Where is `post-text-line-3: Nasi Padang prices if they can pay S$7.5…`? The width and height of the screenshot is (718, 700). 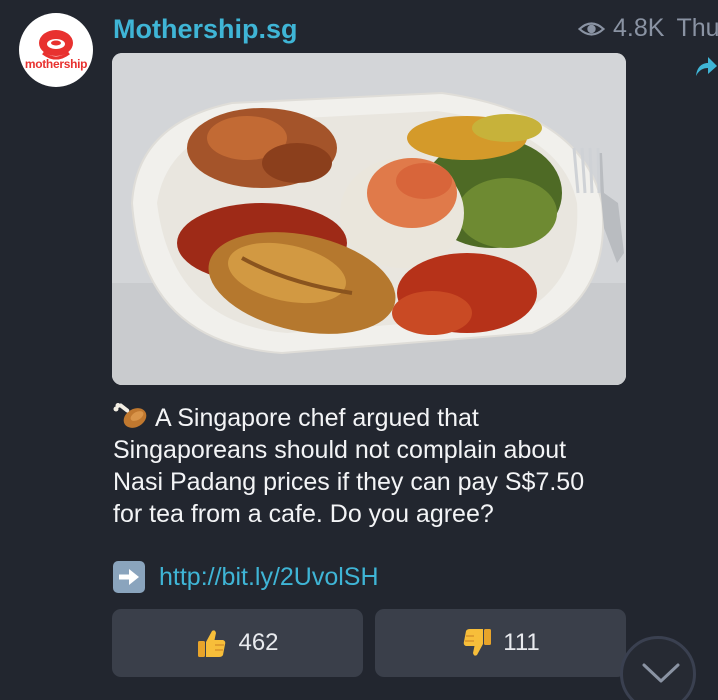
post-text-line-3: Nasi Padang prices if they can pay S$7.5… is located at coordinates (349, 482).